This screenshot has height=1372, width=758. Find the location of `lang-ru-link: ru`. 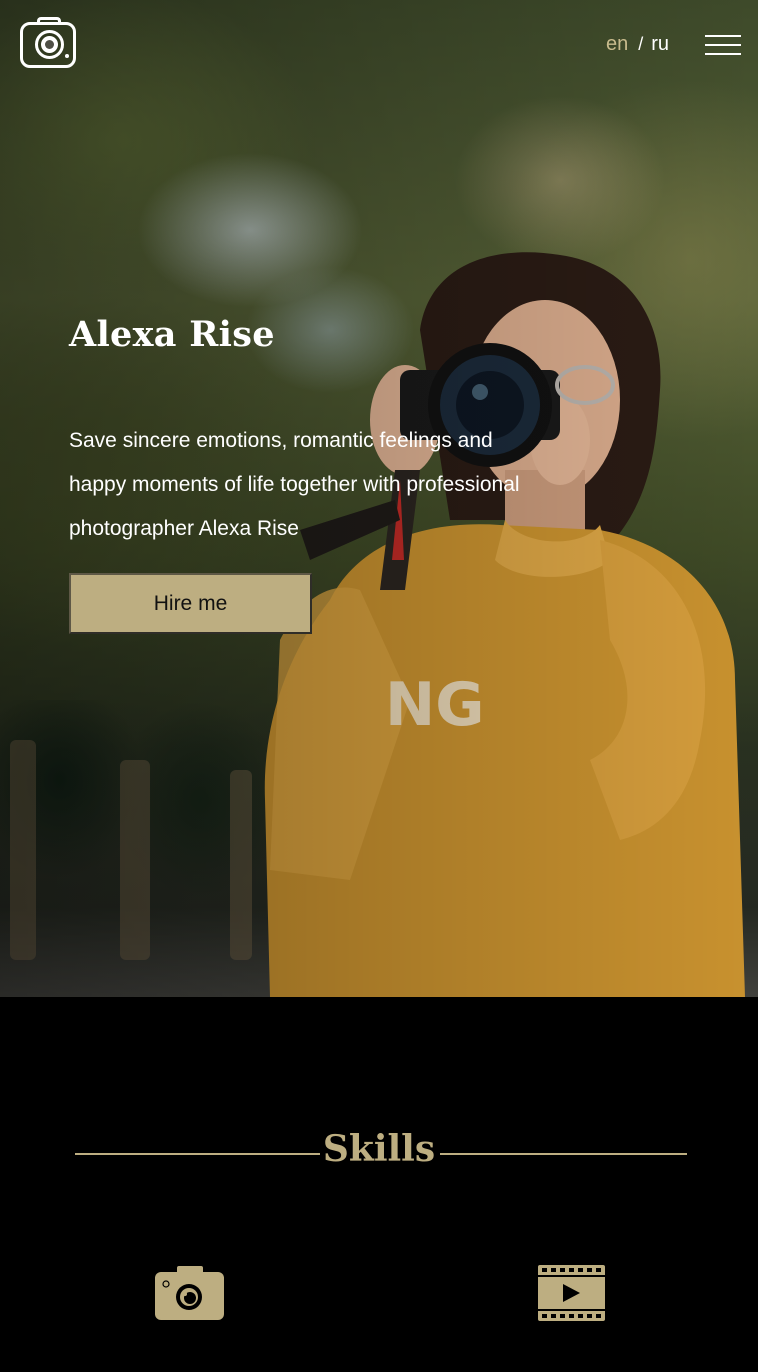

lang-ru-link: ru is located at coordinates (660, 44).